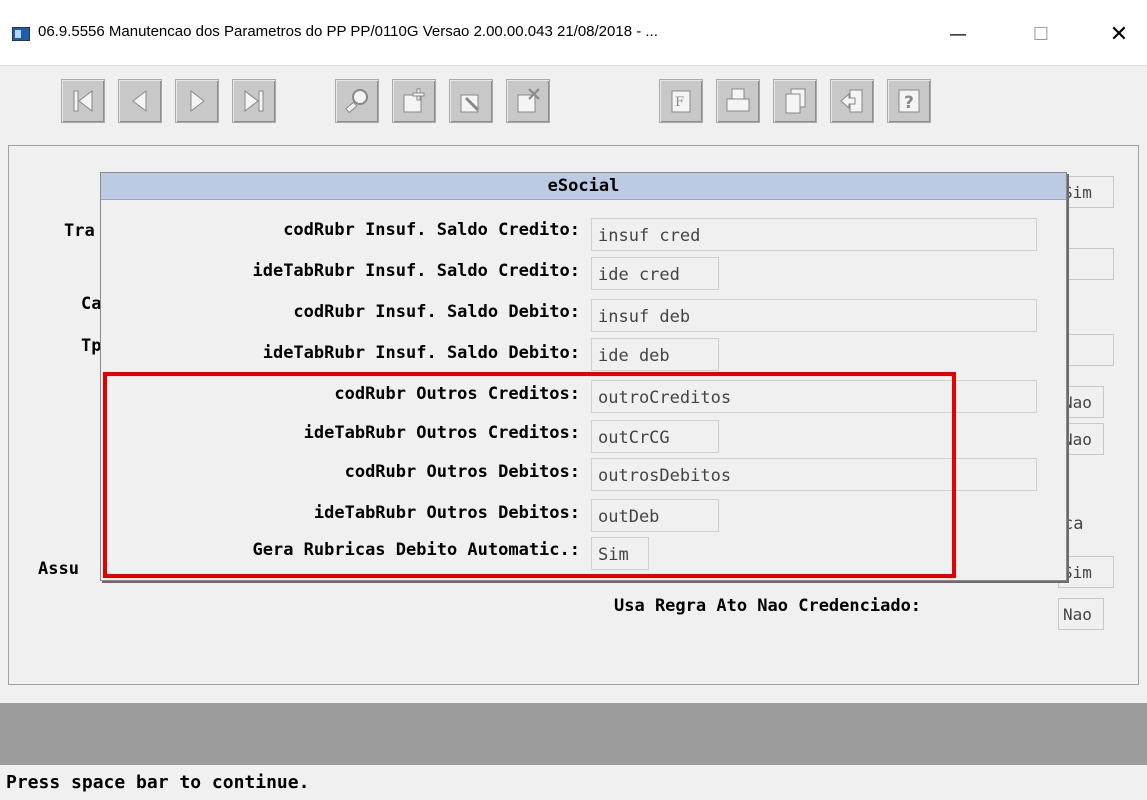 The width and height of the screenshot is (1147, 800). I want to click on close-button: ✕, so click(1119, 34).